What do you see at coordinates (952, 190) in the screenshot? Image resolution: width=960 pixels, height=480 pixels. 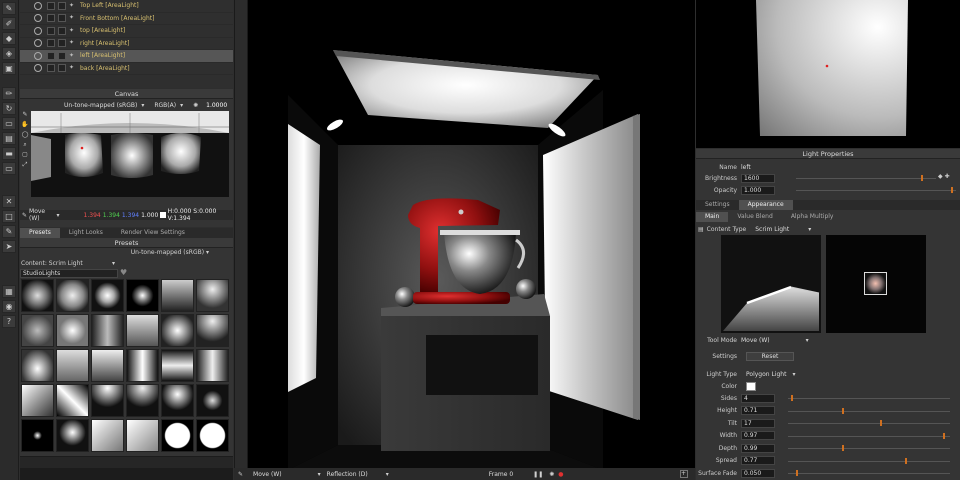 I see `opacity-knob` at bounding box center [952, 190].